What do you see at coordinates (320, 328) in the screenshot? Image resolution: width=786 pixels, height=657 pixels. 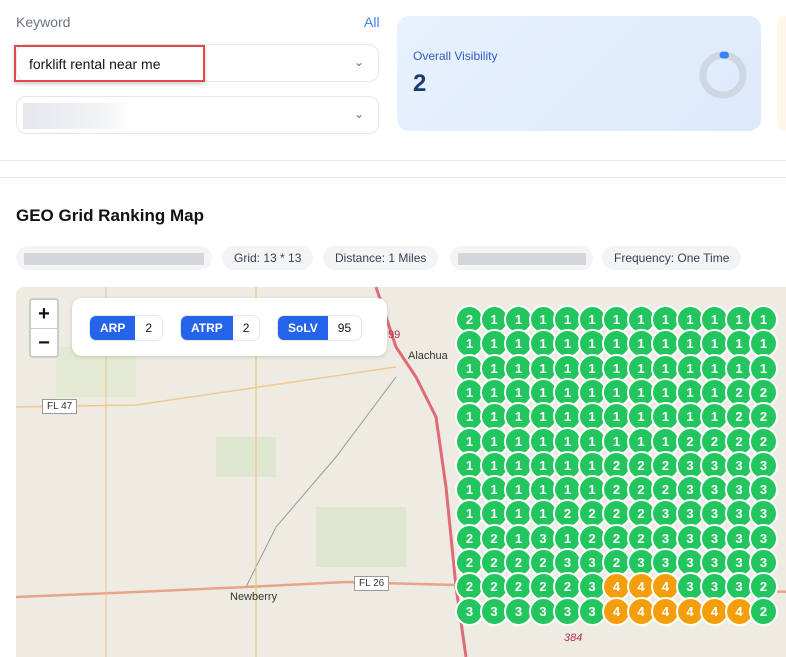 I see `metric-solv: SoLV 95` at bounding box center [320, 328].